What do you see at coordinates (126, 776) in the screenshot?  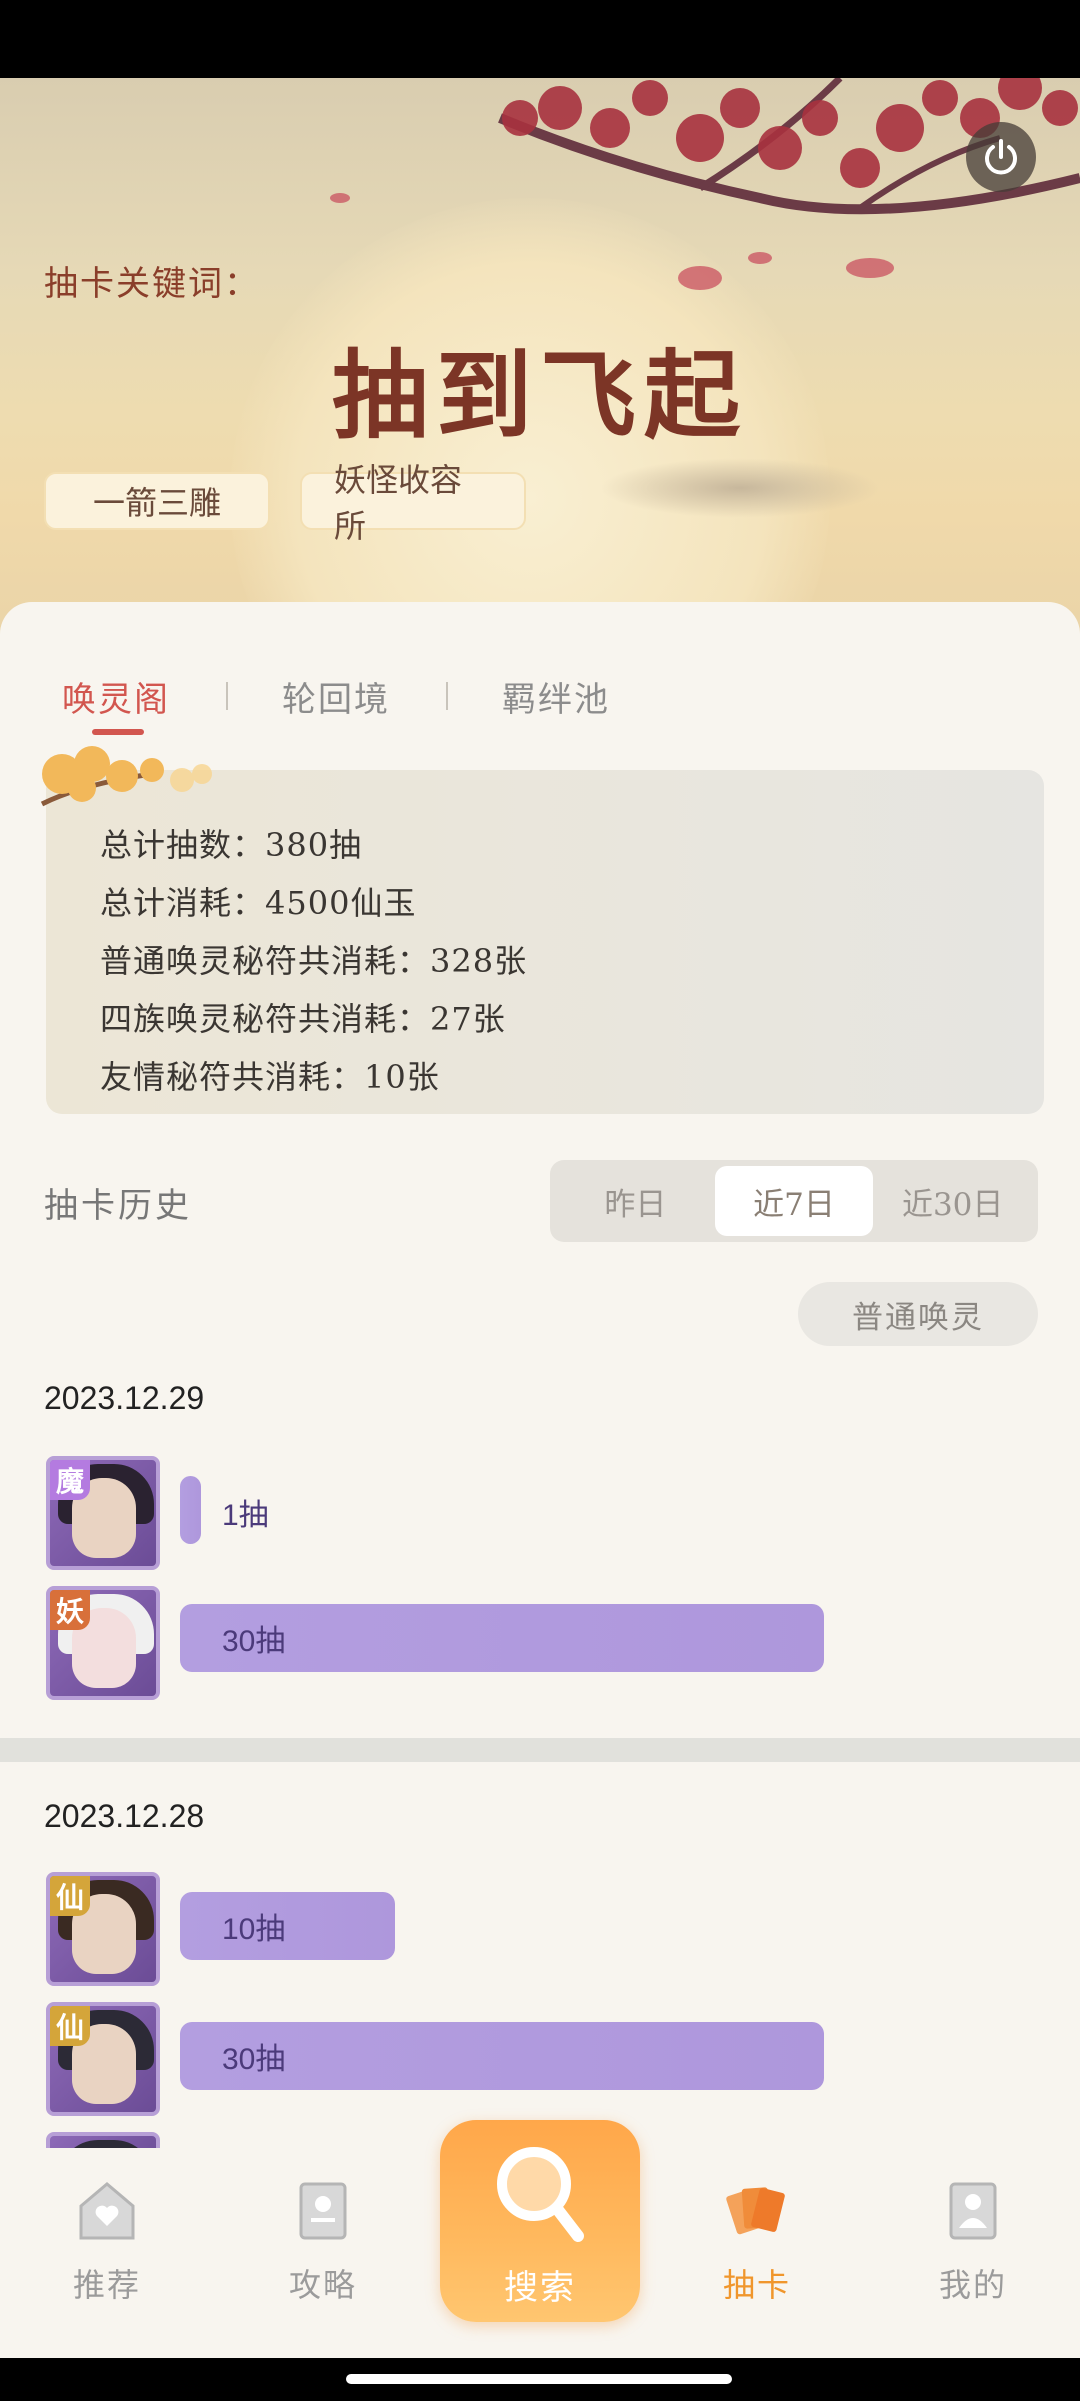 I see `ginkgo-tree-decoration` at bounding box center [126, 776].